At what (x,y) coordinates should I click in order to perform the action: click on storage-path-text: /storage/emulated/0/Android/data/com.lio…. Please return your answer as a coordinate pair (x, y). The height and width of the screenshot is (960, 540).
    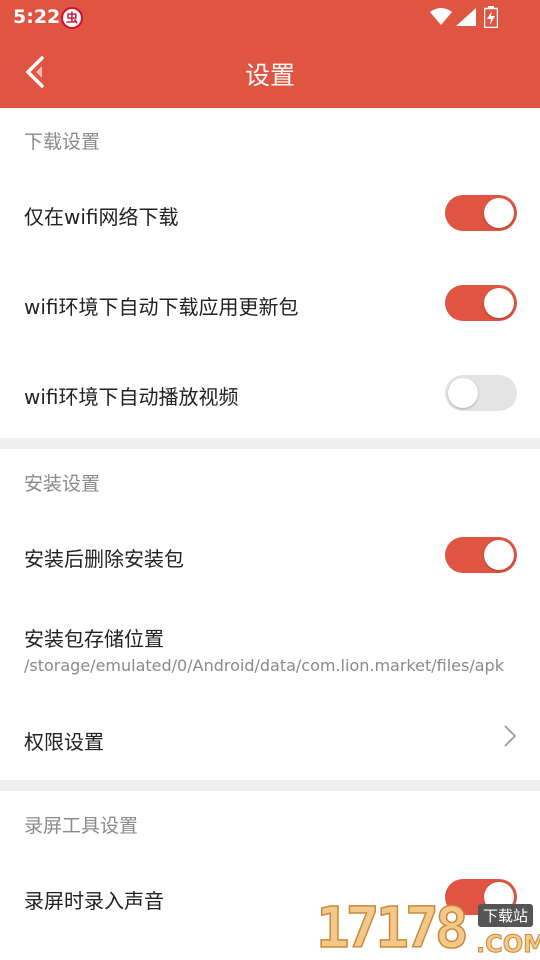
    Looking at the image, I should click on (264, 665).